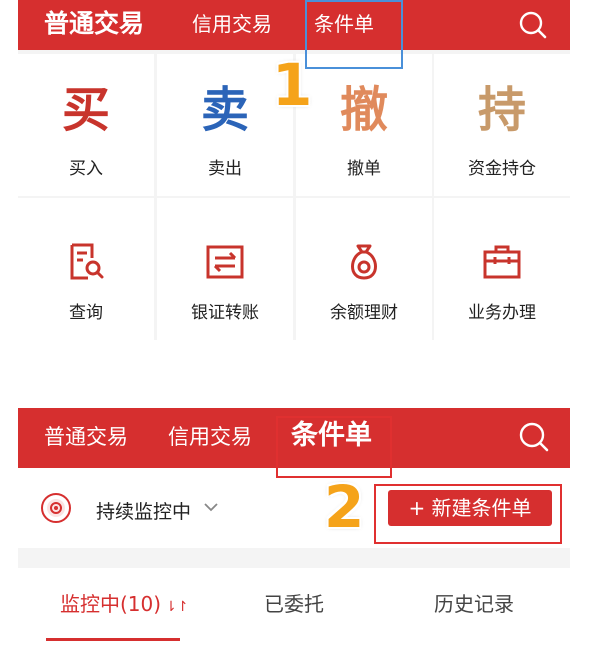 The image size is (590, 651). Describe the element at coordinates (501, 110) in the screenshot. I see `hold-glyph-icon: 持` at that location.